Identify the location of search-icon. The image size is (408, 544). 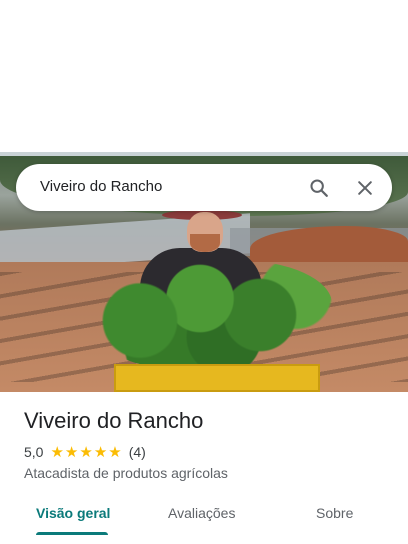
(319, 188).